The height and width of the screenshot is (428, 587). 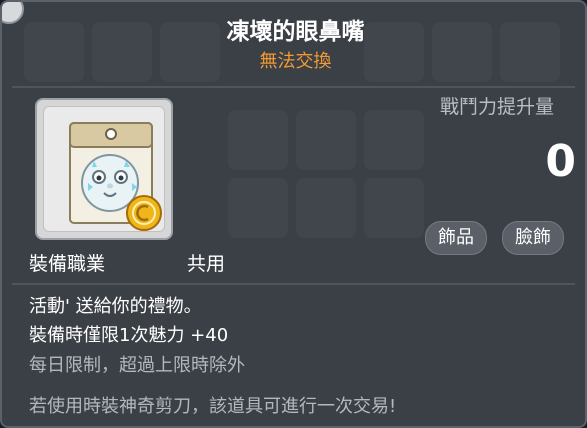 I want to click on description-line: 若使用時裝神奇剪刀，該道具可進行一次交易!, so click(x=213, y=406).